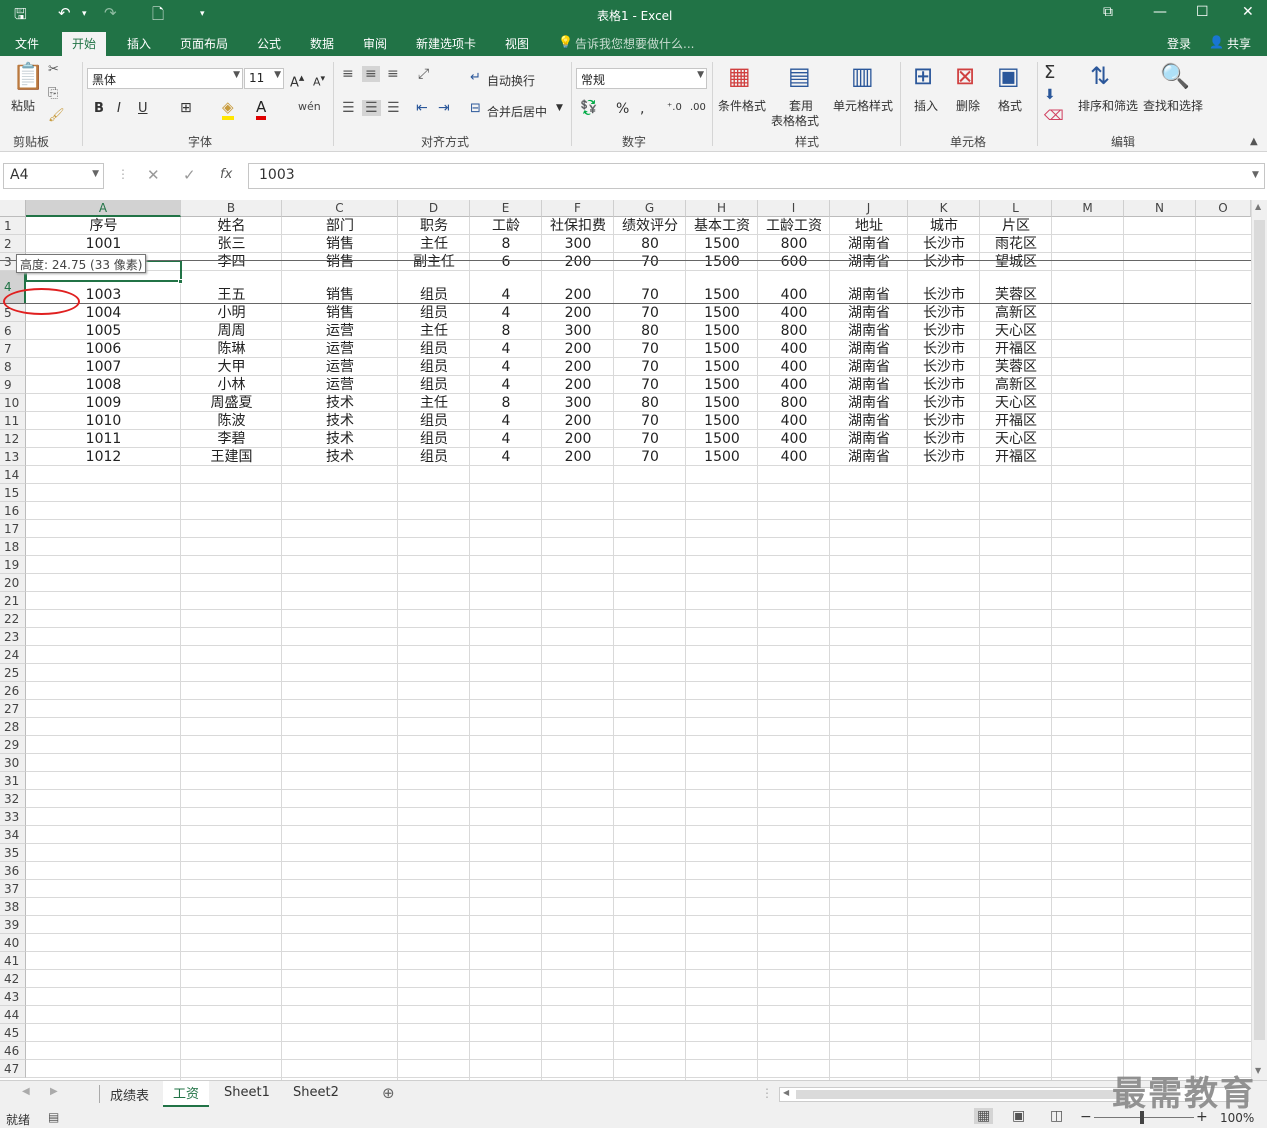 This screenshot has height=1128, width=1267. What do you see at coordinates (340, 244) in the screenshot?
I see `table-cell: 销售` at bounding box center [340, 244].